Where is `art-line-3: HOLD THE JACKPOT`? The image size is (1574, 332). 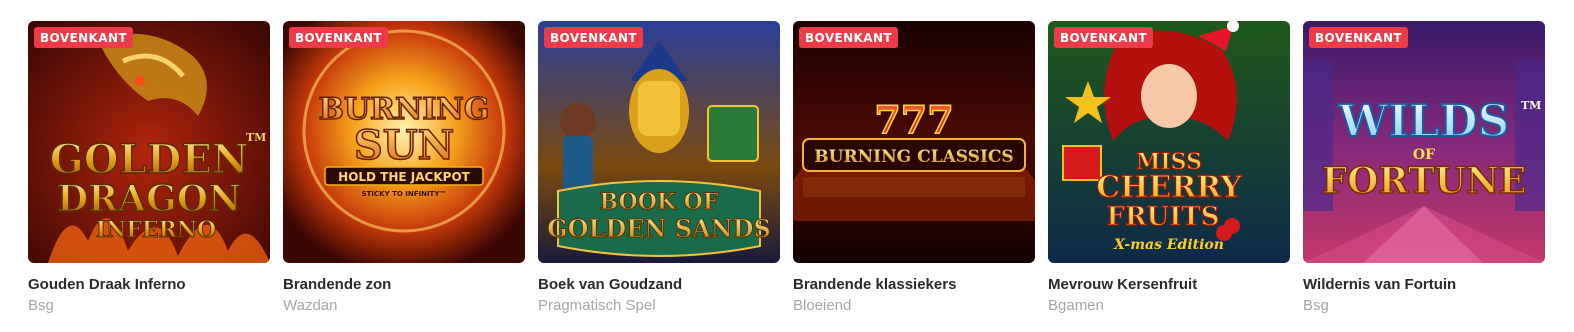 art-line-3: HOLD THE JACKPOT is located at coordinates (404, 177).